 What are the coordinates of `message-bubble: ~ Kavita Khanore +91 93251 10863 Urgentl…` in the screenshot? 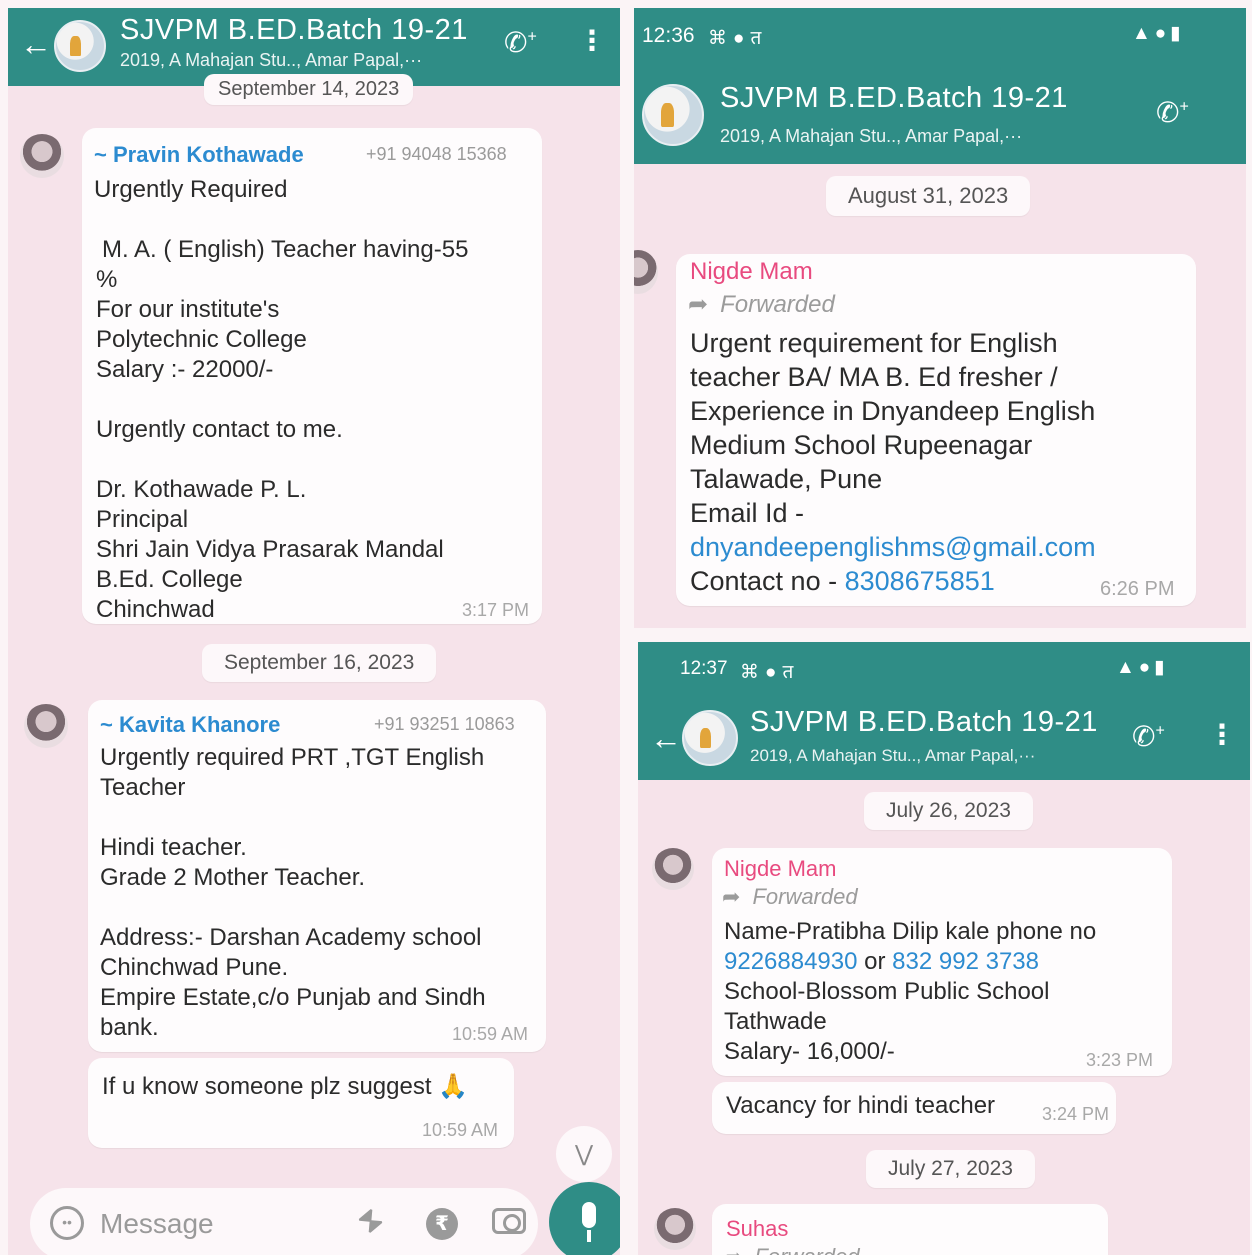 It's located at (317, 876).